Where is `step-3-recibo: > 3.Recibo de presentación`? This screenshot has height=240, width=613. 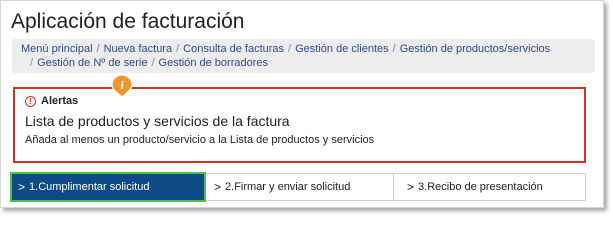
step-3-recibo: > 3.Recibo de presentación is located at coordinates (489, 187).